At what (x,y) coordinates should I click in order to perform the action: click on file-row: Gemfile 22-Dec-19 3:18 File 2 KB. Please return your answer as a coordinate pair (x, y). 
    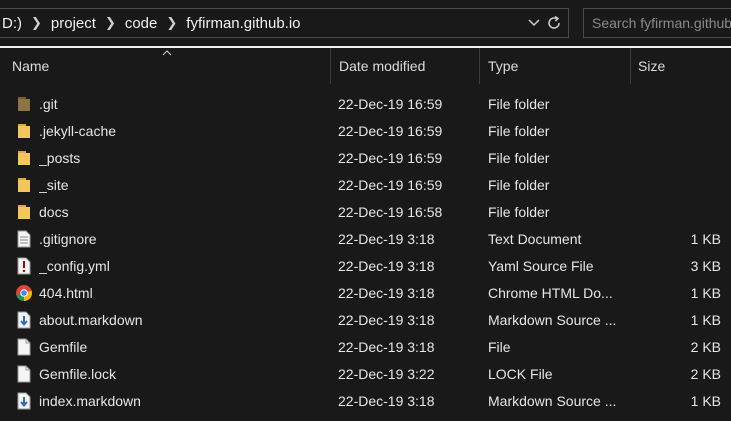
    Looking at the image, I should click on (365, 346).